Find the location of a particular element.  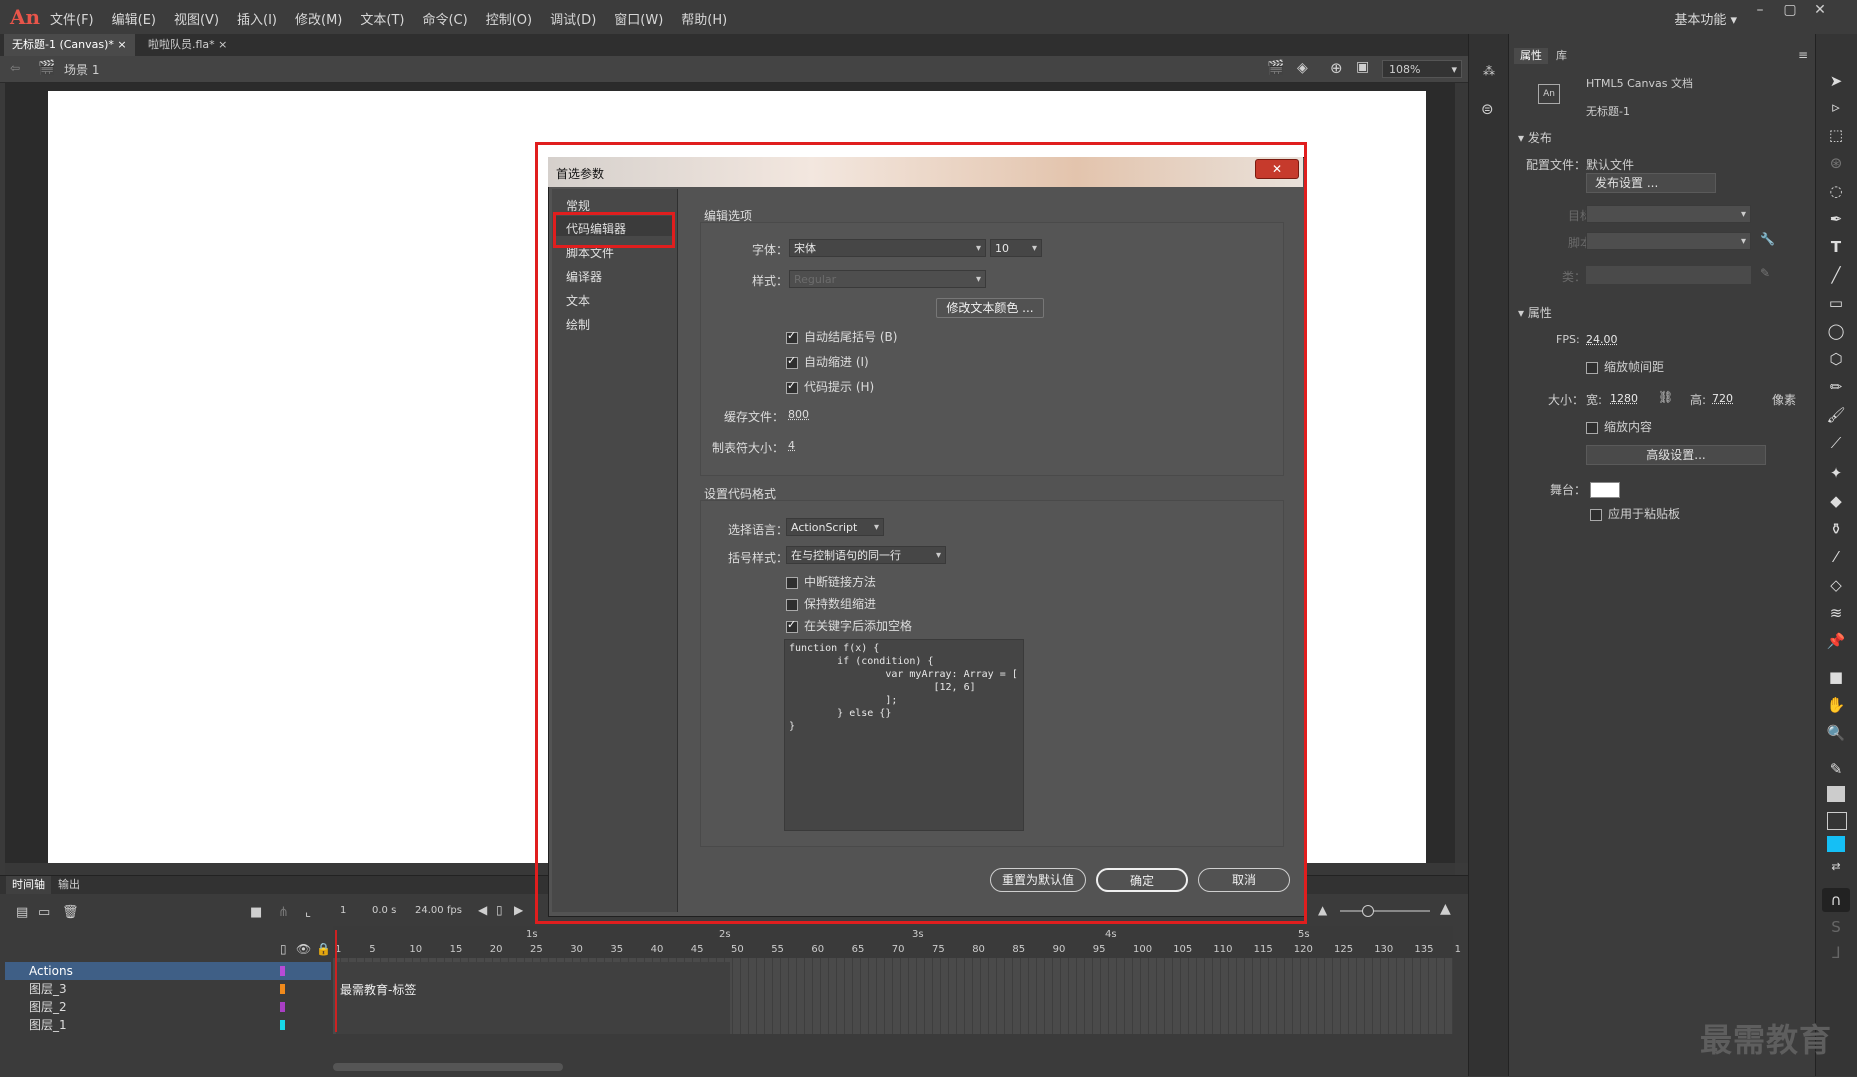

brush-tool-icon: ⟋ is located at coordinates (1836, 444).